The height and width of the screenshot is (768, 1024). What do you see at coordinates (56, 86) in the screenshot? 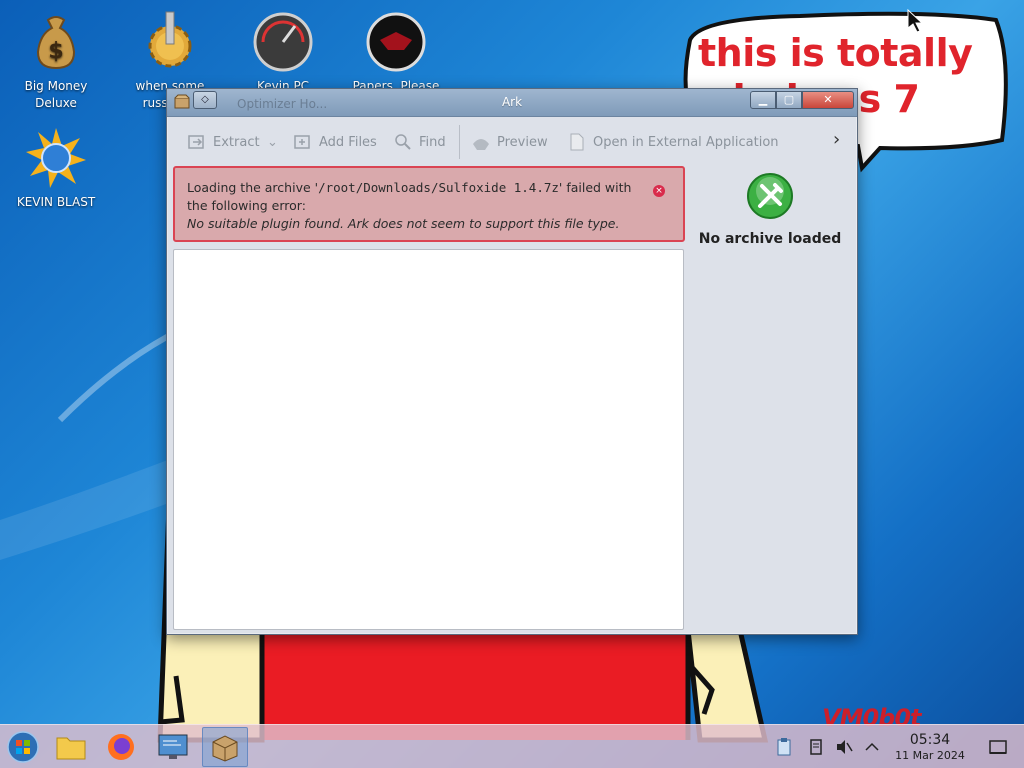
I see `desktop-icon-label: Big Money` at bounding box center [56, 86].